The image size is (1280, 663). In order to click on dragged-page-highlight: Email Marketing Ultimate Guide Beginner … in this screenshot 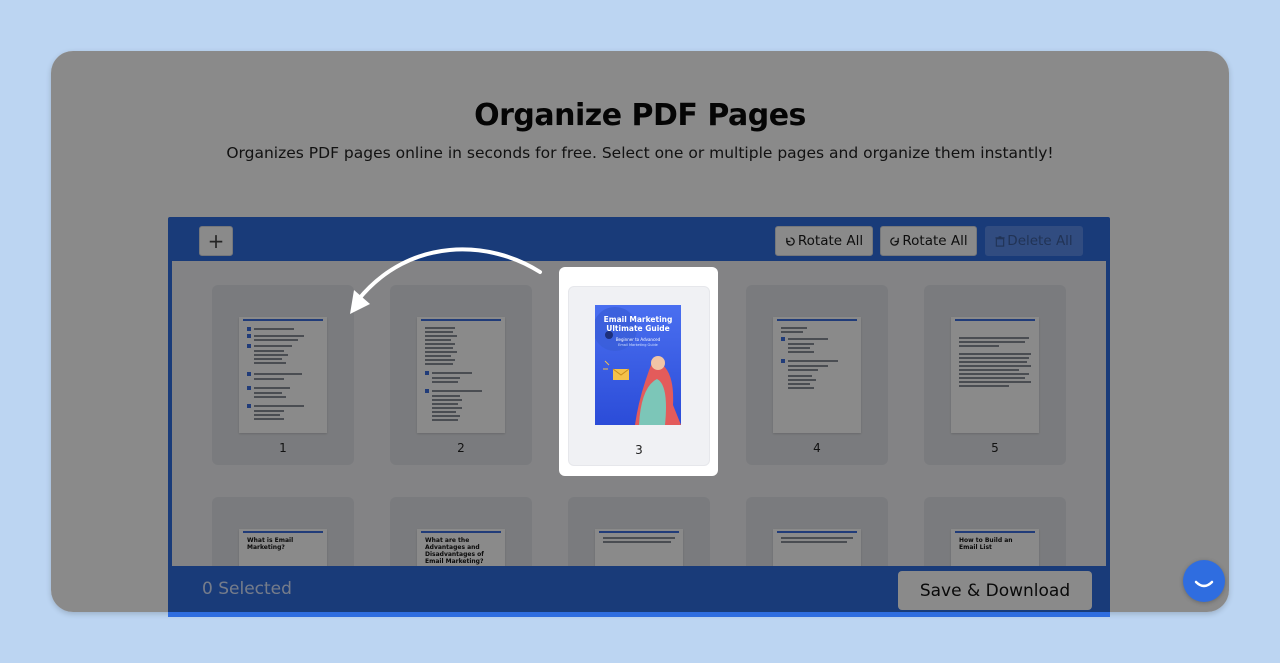, I will do `click(638, 371)`.